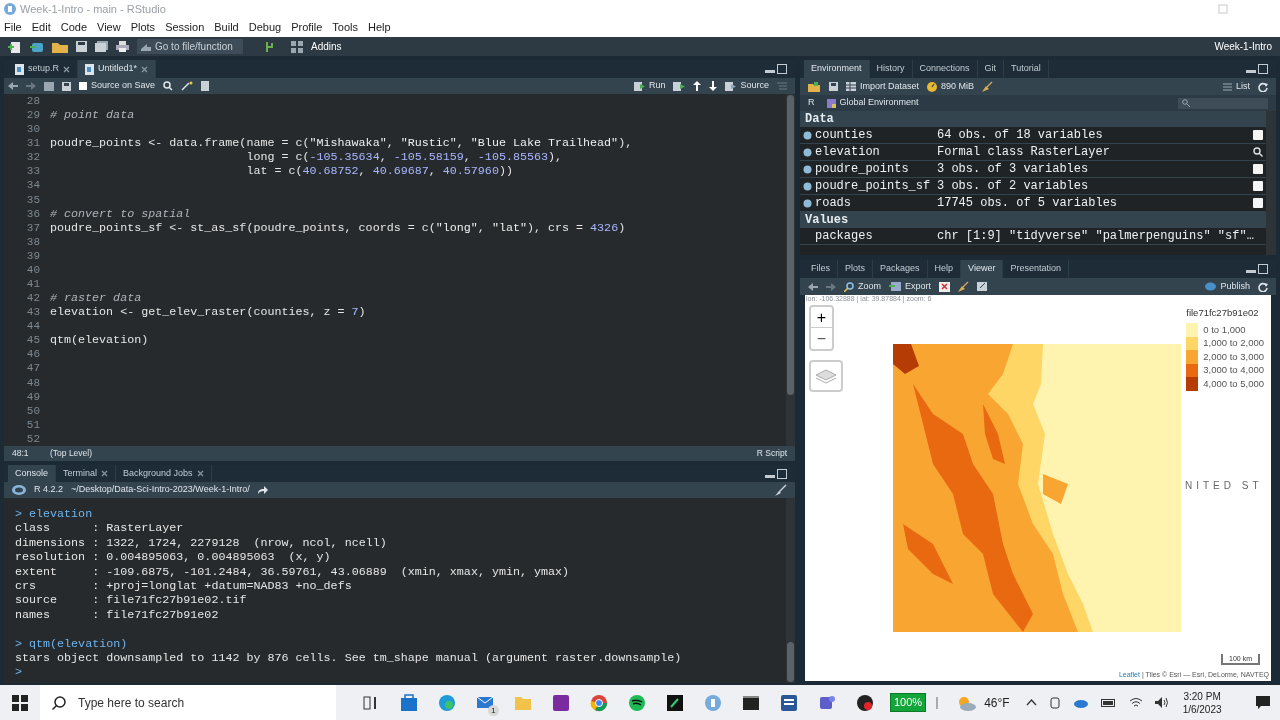  Describe the element at coordinates (747, 86) in the screenshot. I see `source-button: Source` at that location.